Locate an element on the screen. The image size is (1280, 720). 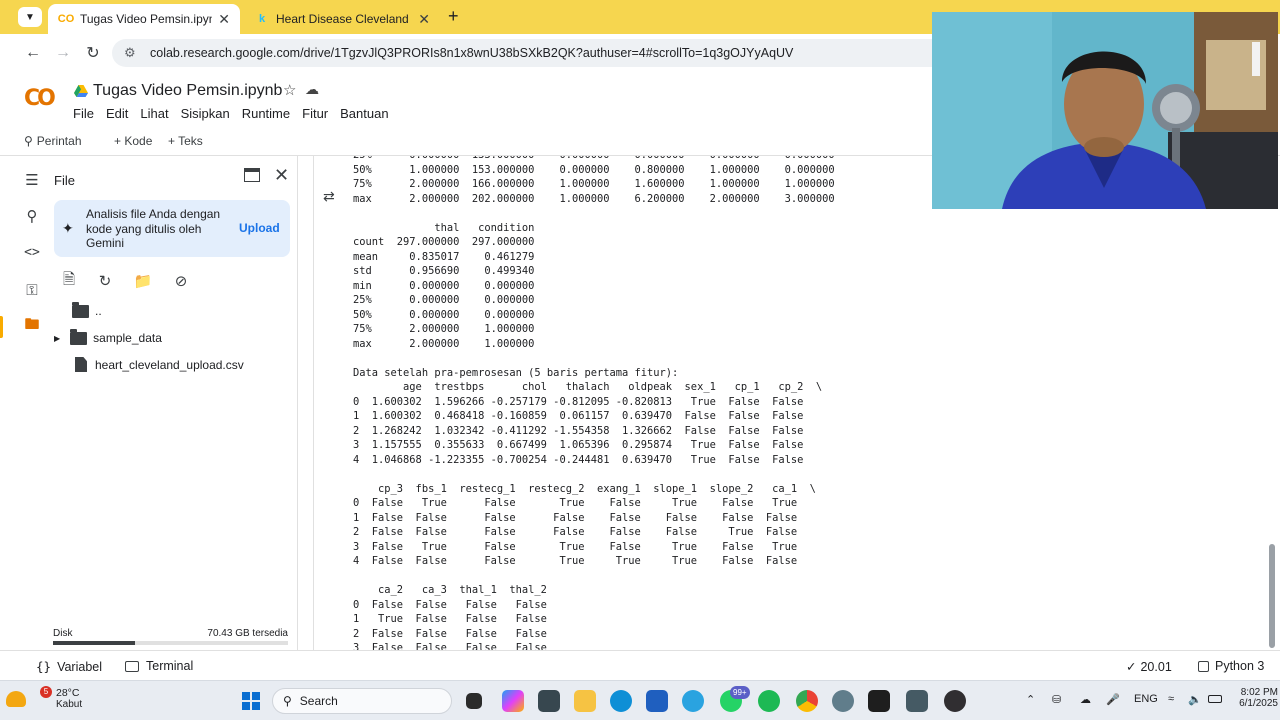
microphone-icon: 🎤 is located at coordinates (1113, 699).